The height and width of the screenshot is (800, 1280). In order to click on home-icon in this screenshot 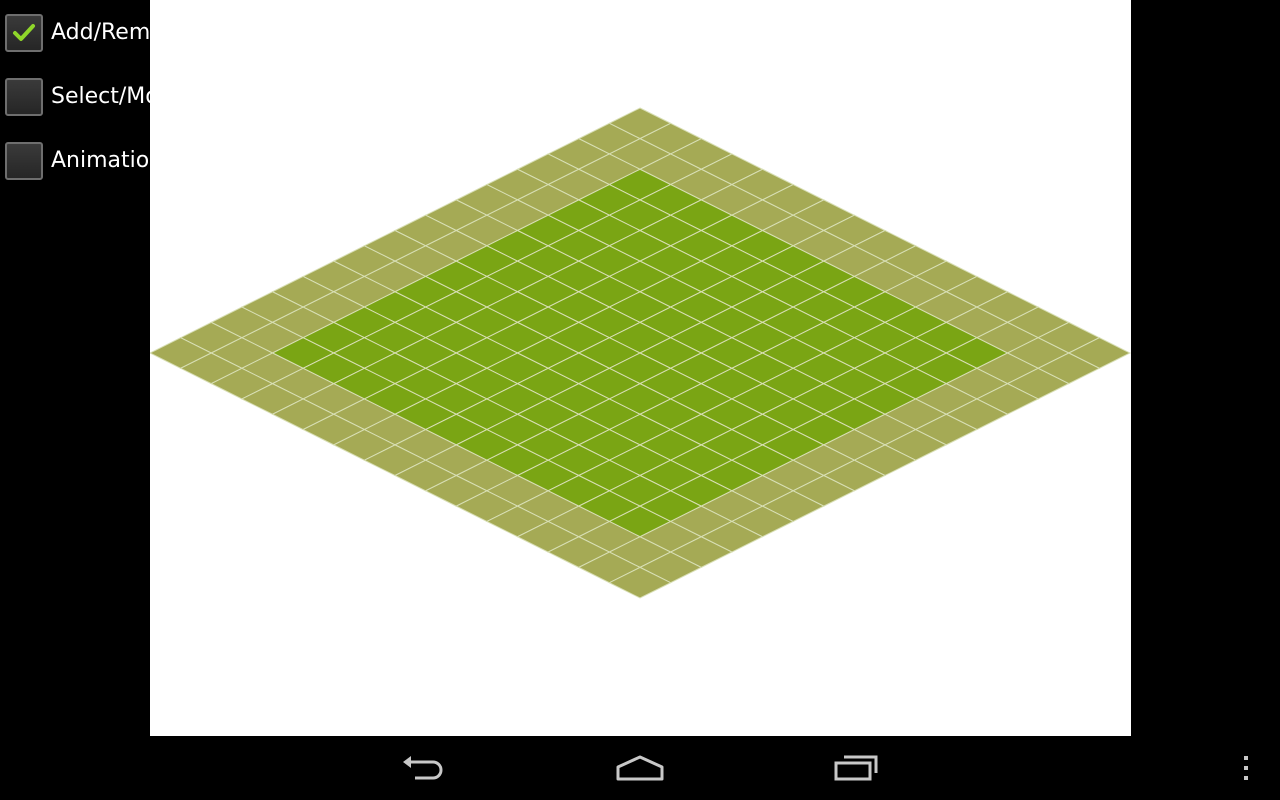, I will do `click(640, 768)`.